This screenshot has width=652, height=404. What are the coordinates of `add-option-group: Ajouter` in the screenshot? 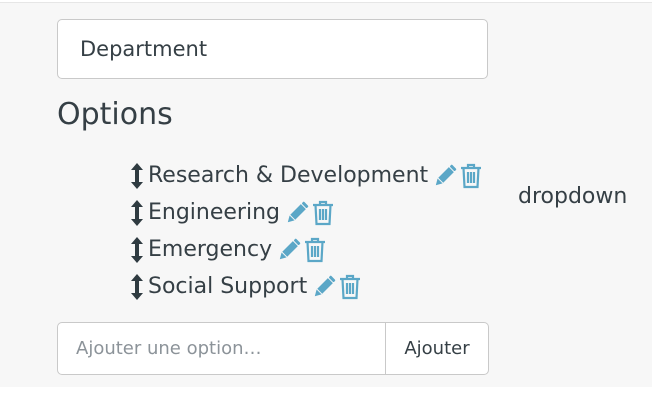 It's located at (273, 348).